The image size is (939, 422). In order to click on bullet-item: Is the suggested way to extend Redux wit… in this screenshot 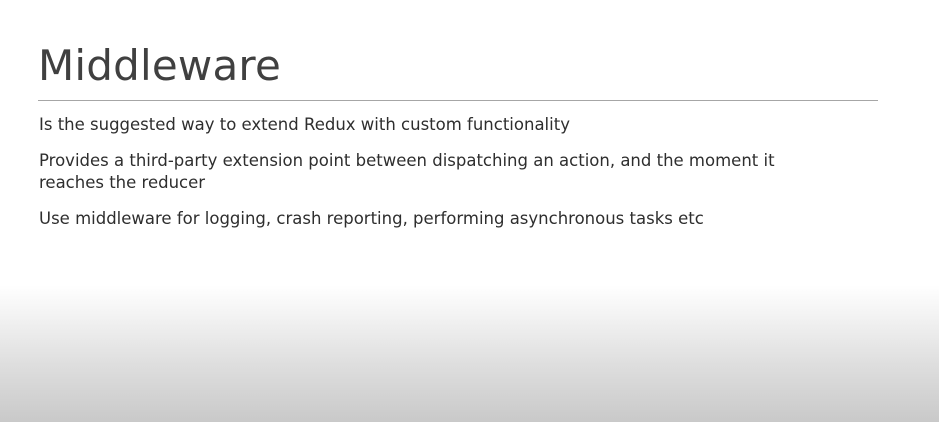, I will do `click(304, 124)`.